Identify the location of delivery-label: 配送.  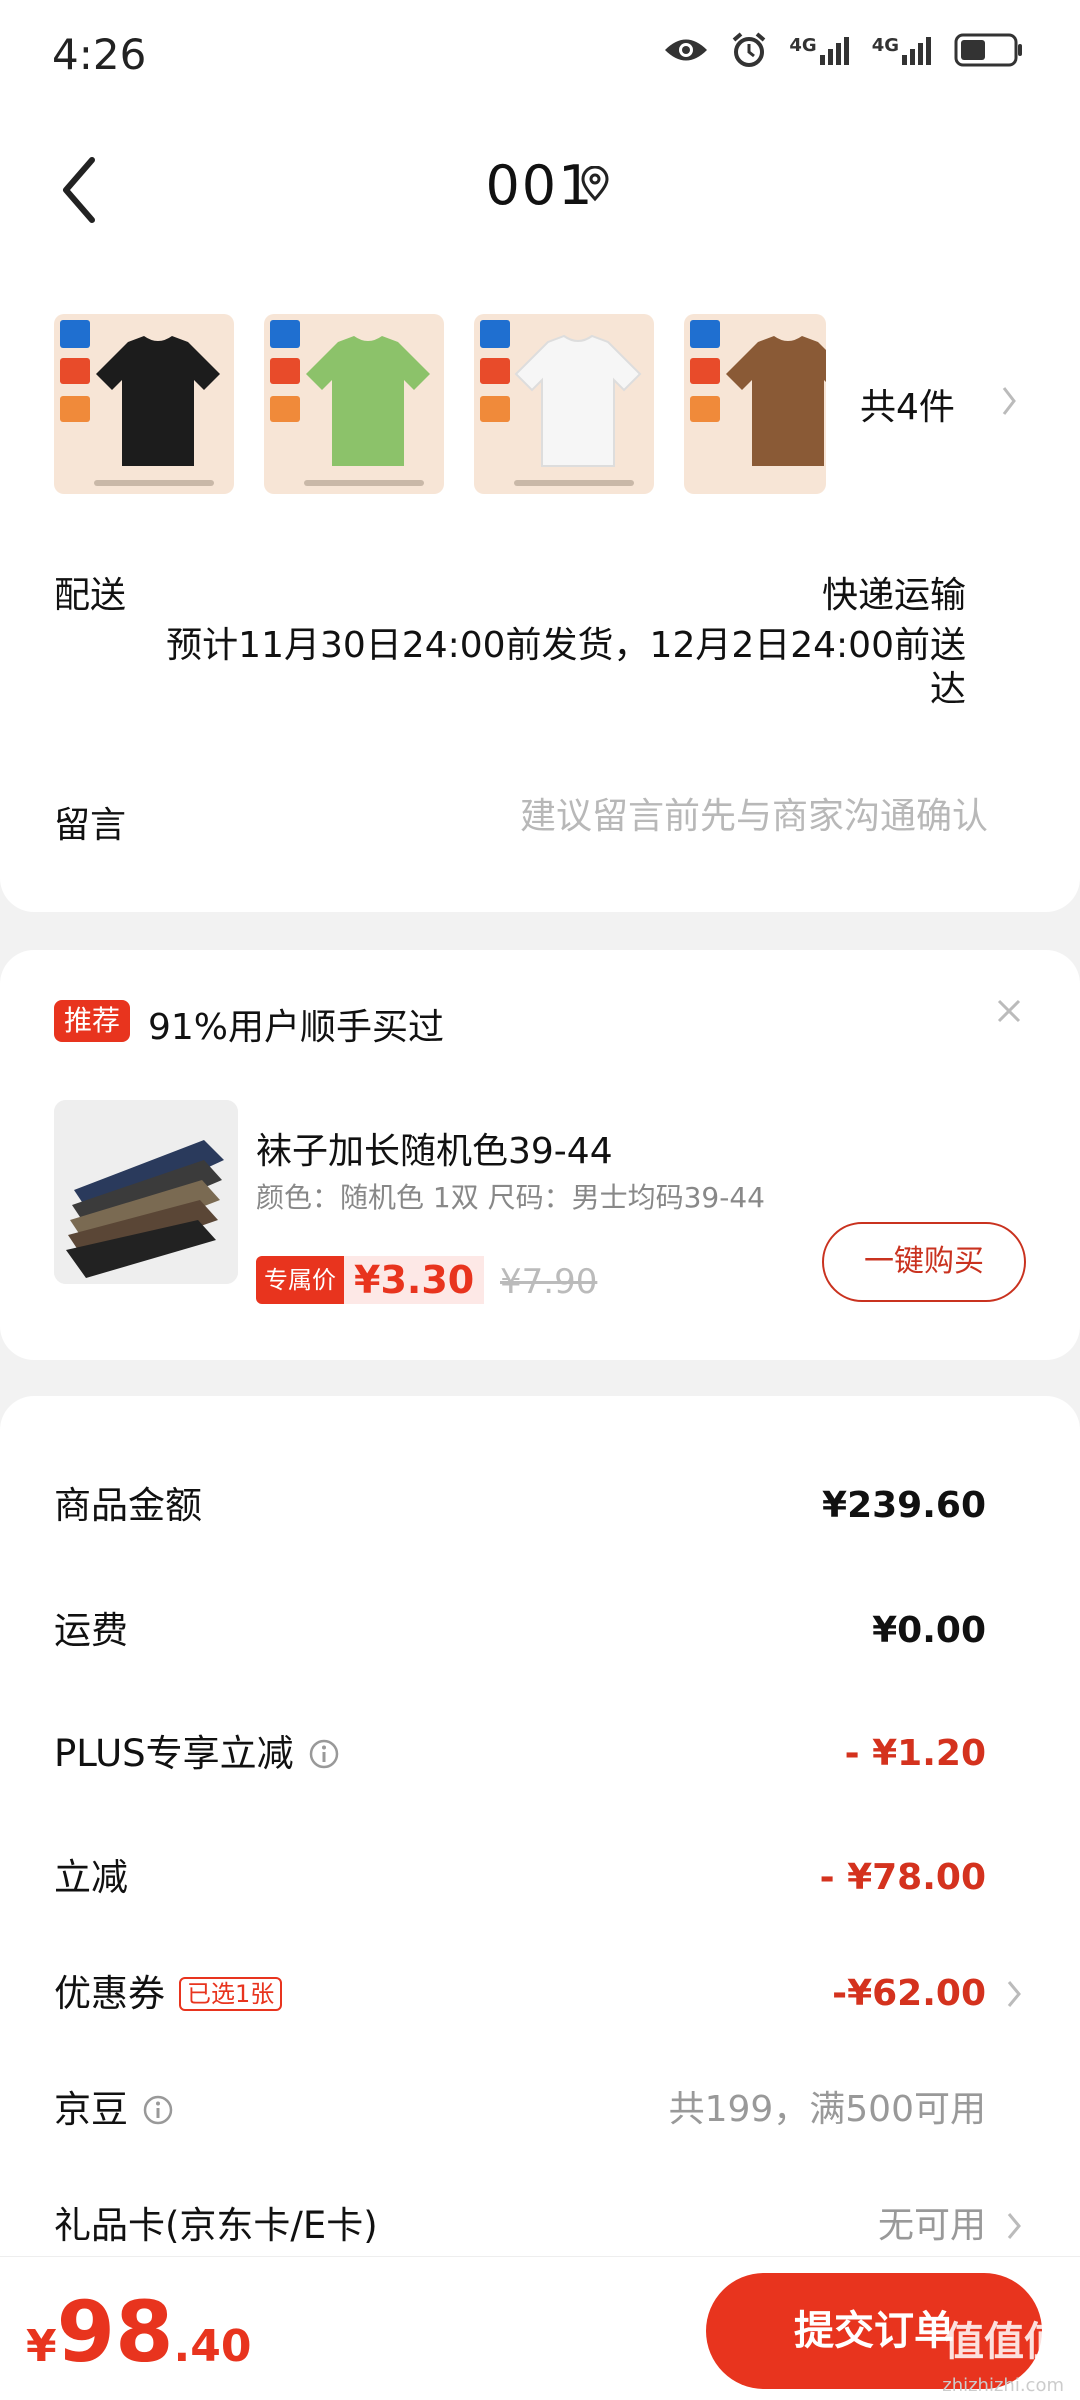
(90, 595).